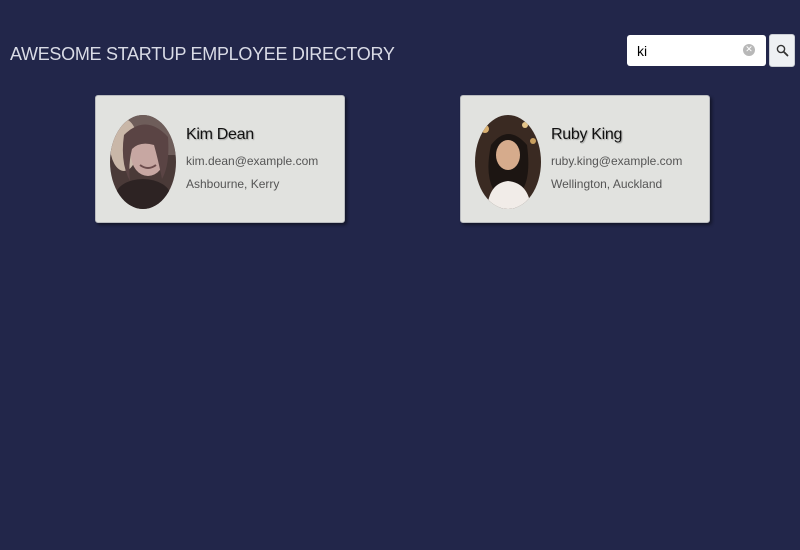  Describe the element at coordinates (696, 50) in the screenshot. I see `search-field: ✕` at that location.